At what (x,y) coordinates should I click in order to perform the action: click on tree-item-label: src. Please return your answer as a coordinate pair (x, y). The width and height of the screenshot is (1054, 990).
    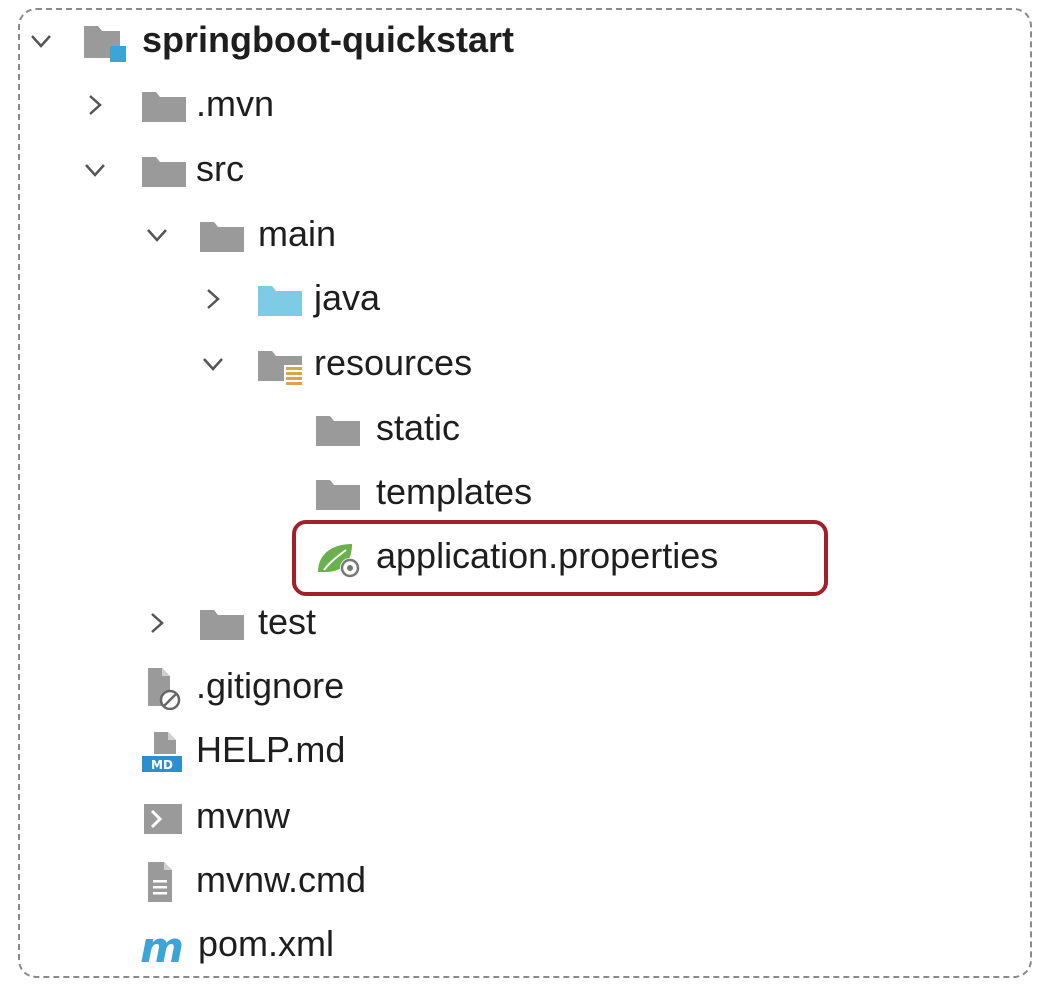
    Looking at the image, I should click on (220, 168).